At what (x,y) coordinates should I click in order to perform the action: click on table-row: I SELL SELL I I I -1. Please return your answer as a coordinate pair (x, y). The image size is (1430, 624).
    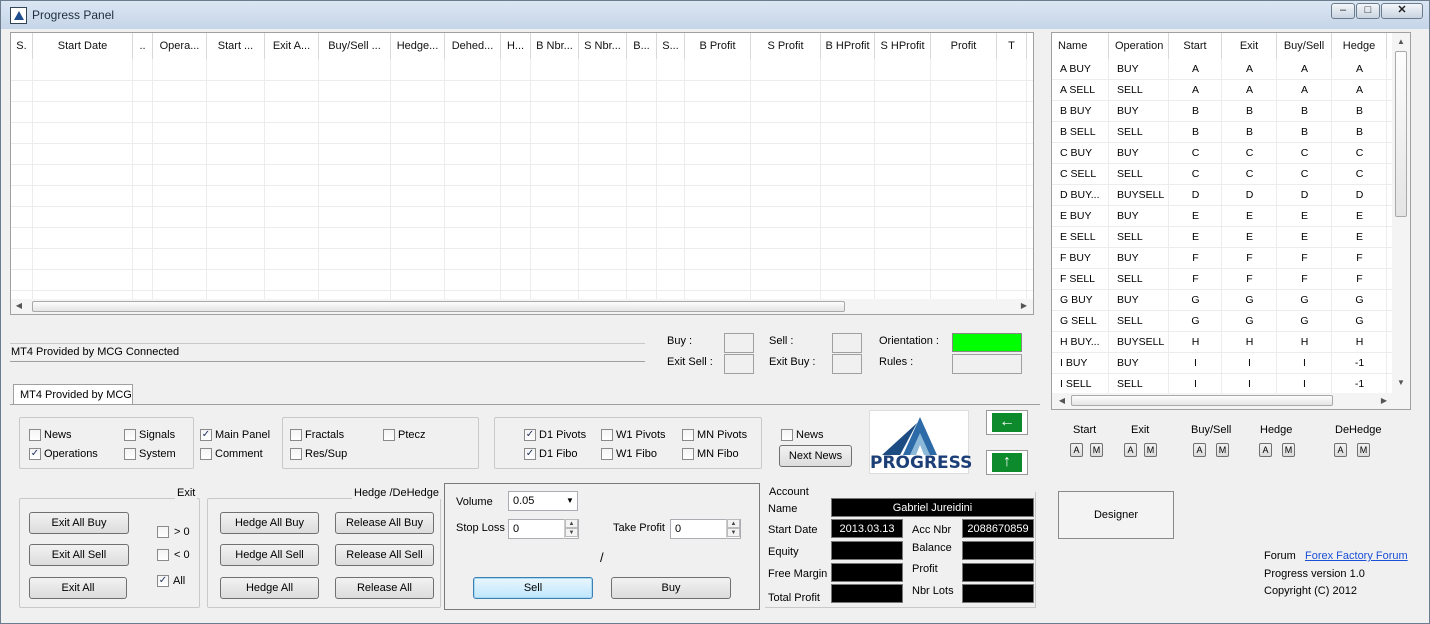
    Looking at the image, I should click on (1222, 384).